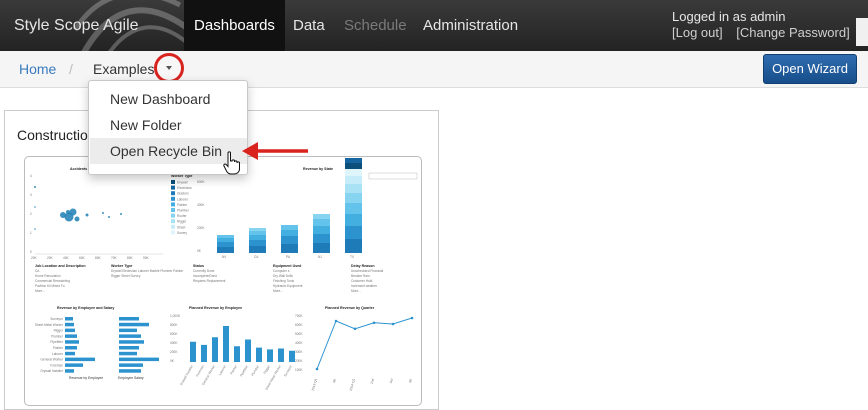 The width and height of the screenshot is (868, 410). Describe the element at coordinates (37, 271) in the screenshot. I see `filter-item: CA` at that location.